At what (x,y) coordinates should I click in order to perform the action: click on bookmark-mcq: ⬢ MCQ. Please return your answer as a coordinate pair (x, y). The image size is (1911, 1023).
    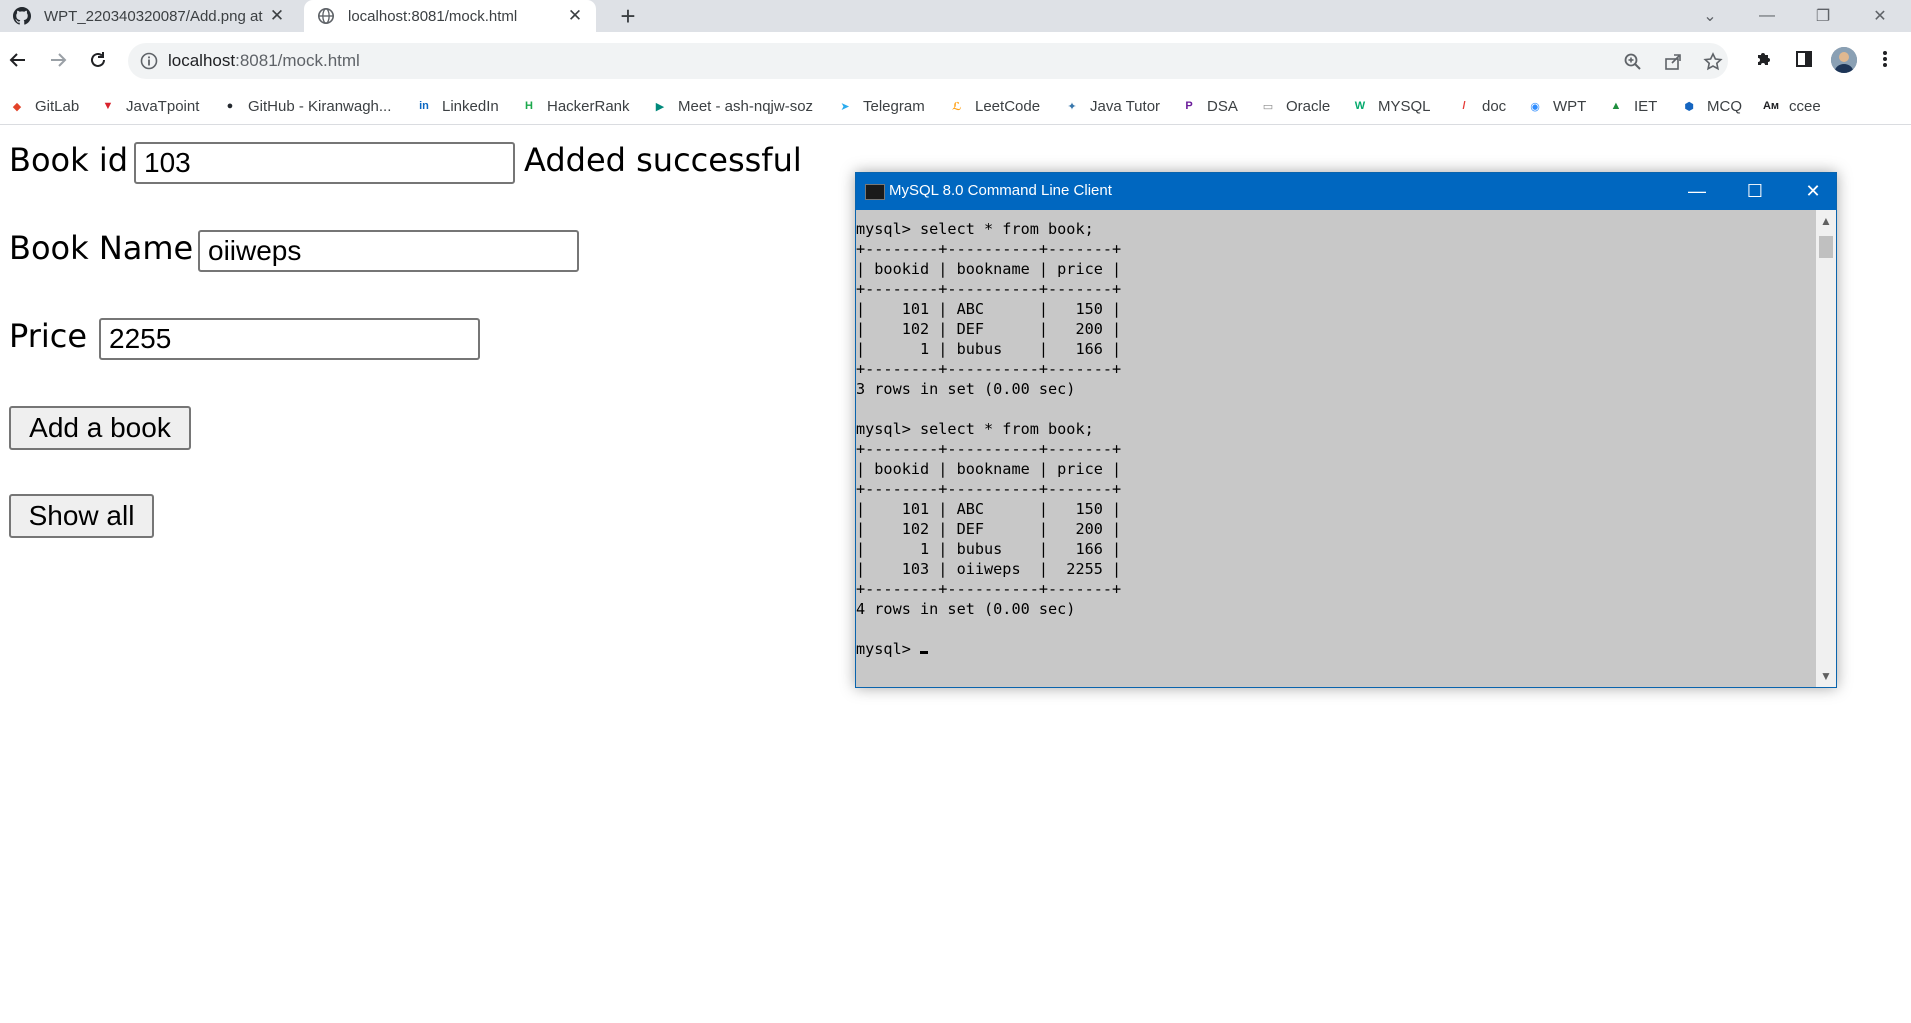
    Looking at the image, I should click on (1711, 106).